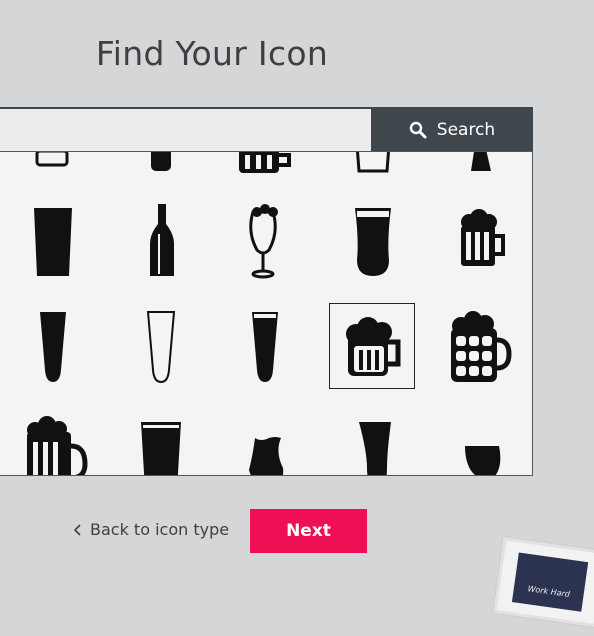 This screenshot has height=636, width=594. What do you see at coordinates (418, 130) in the screenshot?
I see `search-icon` at bounding box center [418, 130].